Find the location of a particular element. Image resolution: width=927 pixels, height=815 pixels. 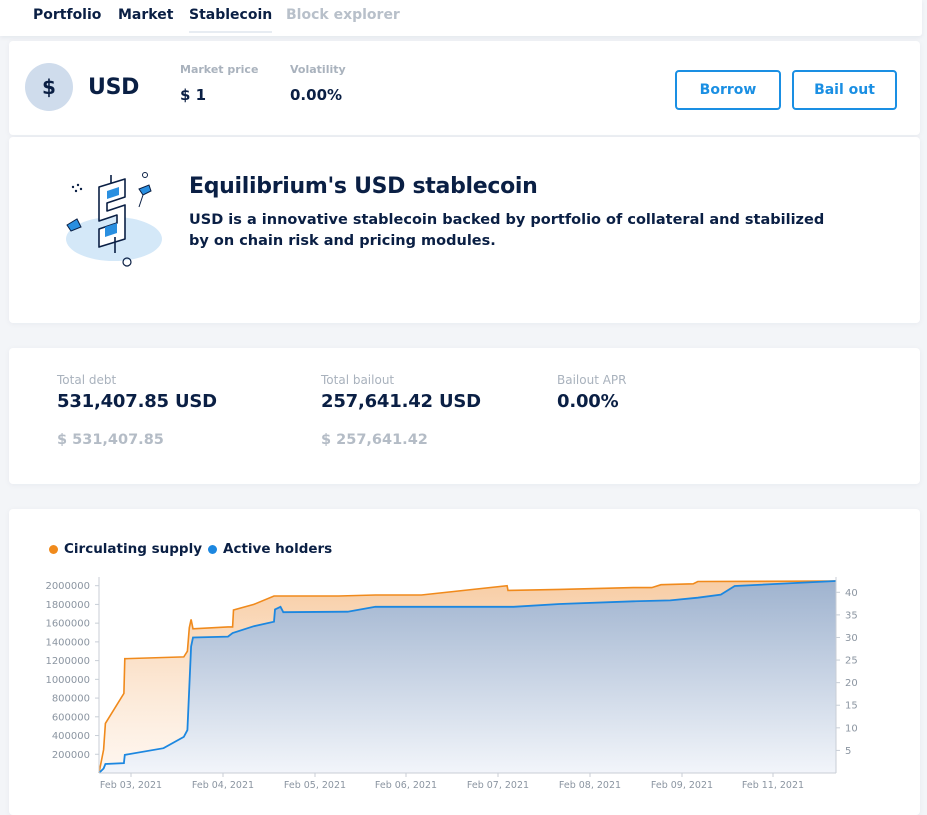

usd-coin-icon: $ is located at coordinates (49, 87).